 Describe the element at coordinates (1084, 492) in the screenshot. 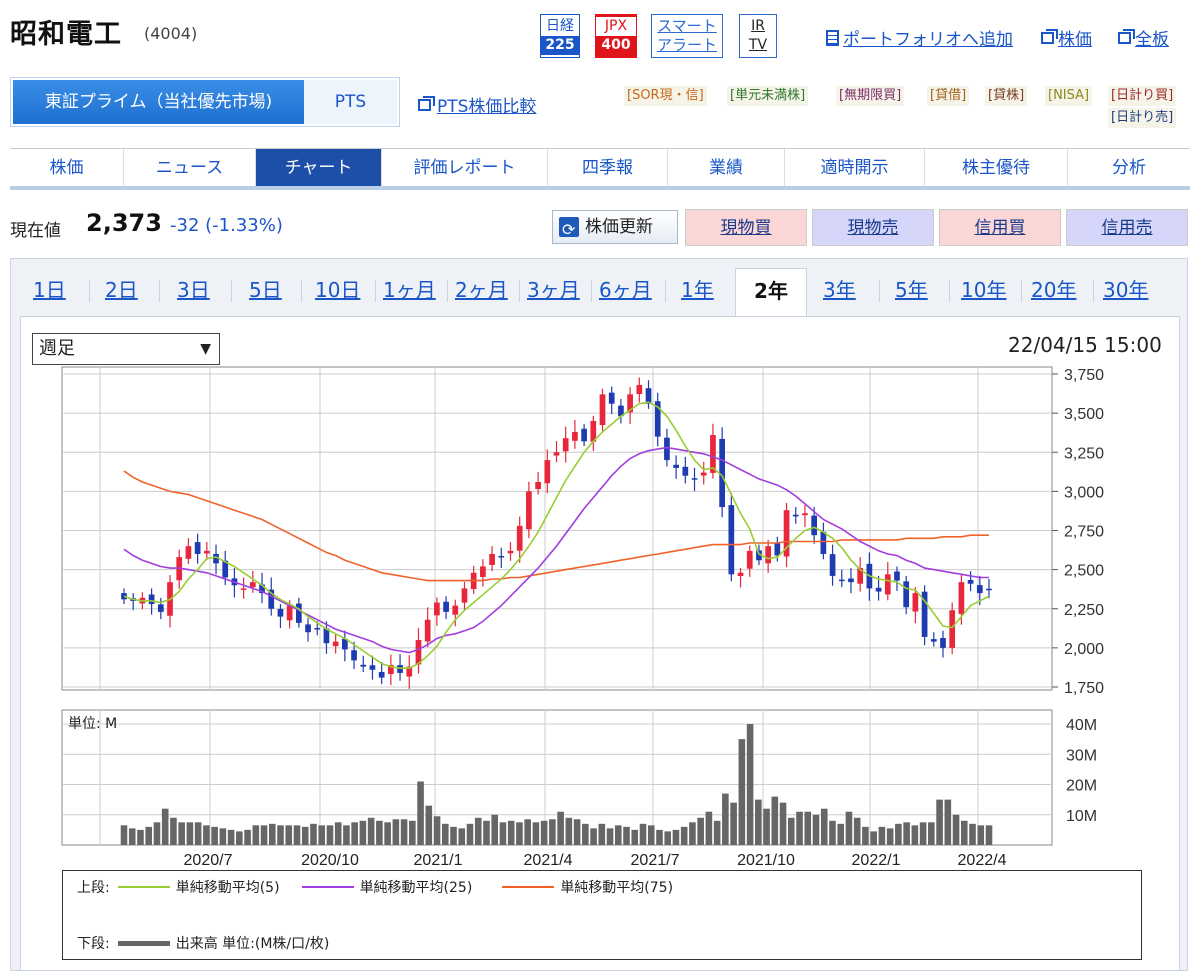

I see `price-tick-label: 3,000` at that location.